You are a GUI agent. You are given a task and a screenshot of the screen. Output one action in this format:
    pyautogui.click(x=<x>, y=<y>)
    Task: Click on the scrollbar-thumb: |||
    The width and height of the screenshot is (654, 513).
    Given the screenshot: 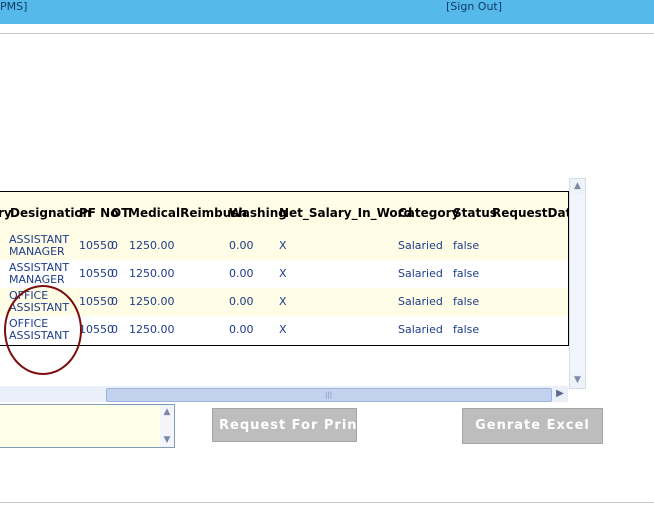 What is the action you would take?
    pyautogui.click(x=329, y=395)
    